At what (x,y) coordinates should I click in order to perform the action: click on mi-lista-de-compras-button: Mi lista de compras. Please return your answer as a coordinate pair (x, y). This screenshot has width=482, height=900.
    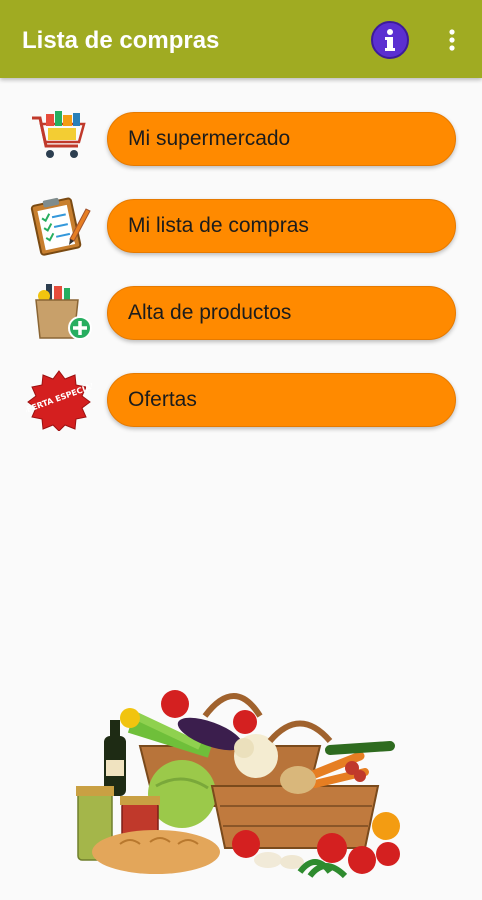
    Looking at the image, I should click on (281, 226).